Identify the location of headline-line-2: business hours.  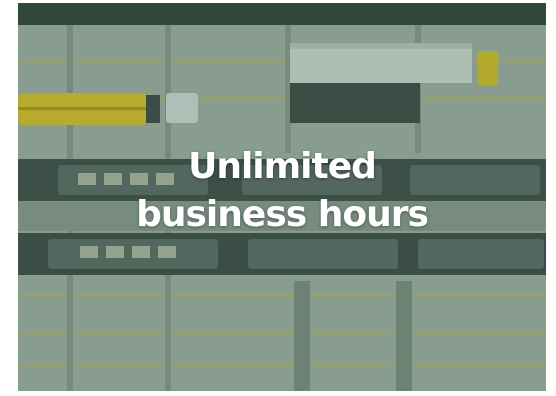
(282, 214).